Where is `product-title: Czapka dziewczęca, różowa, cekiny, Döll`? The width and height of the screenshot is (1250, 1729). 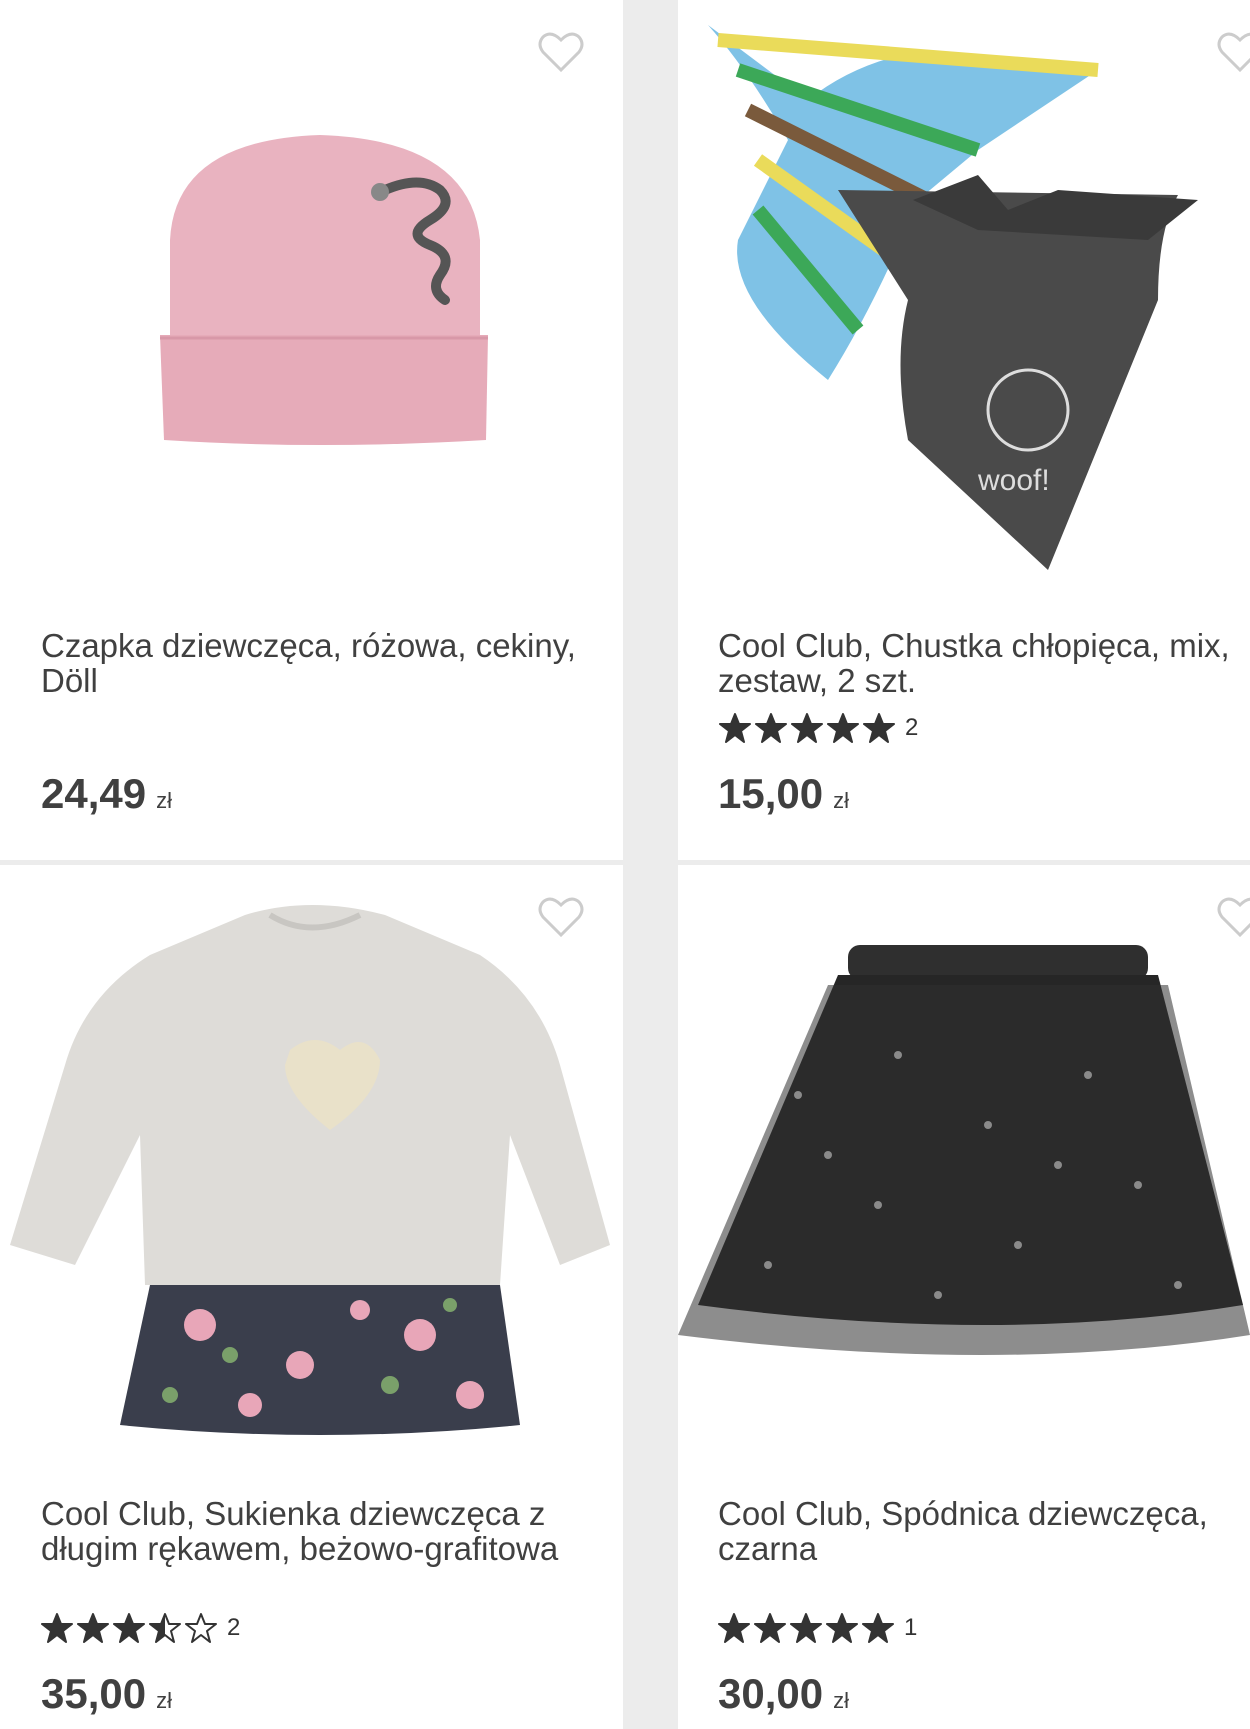 product-title: Czapka dziewczęca, różowa, cekiny, Döll is located at coordinates (321, 663).